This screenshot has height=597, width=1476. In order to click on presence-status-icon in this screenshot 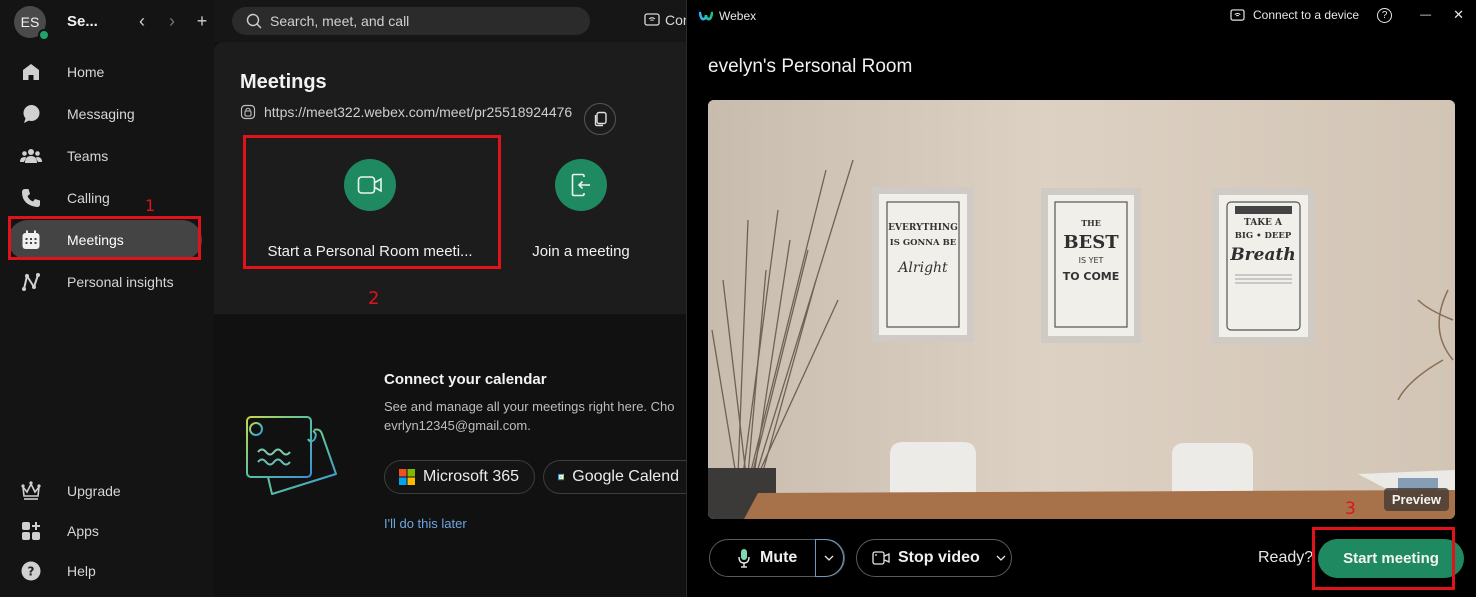, I will do `click(44, 35)`.